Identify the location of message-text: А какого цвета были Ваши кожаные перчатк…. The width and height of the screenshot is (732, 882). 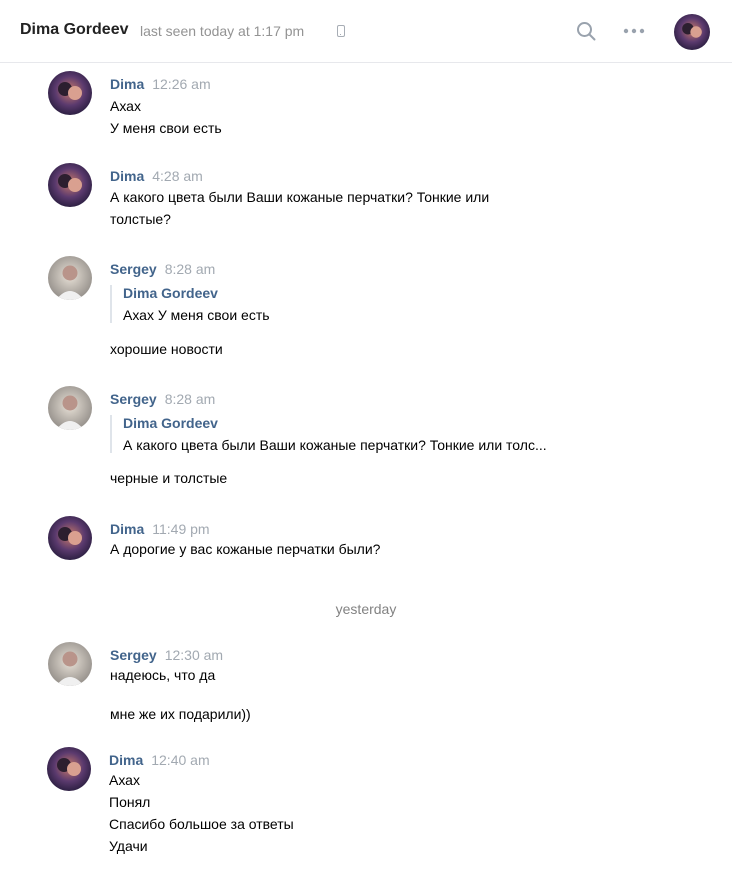
(300, 197).